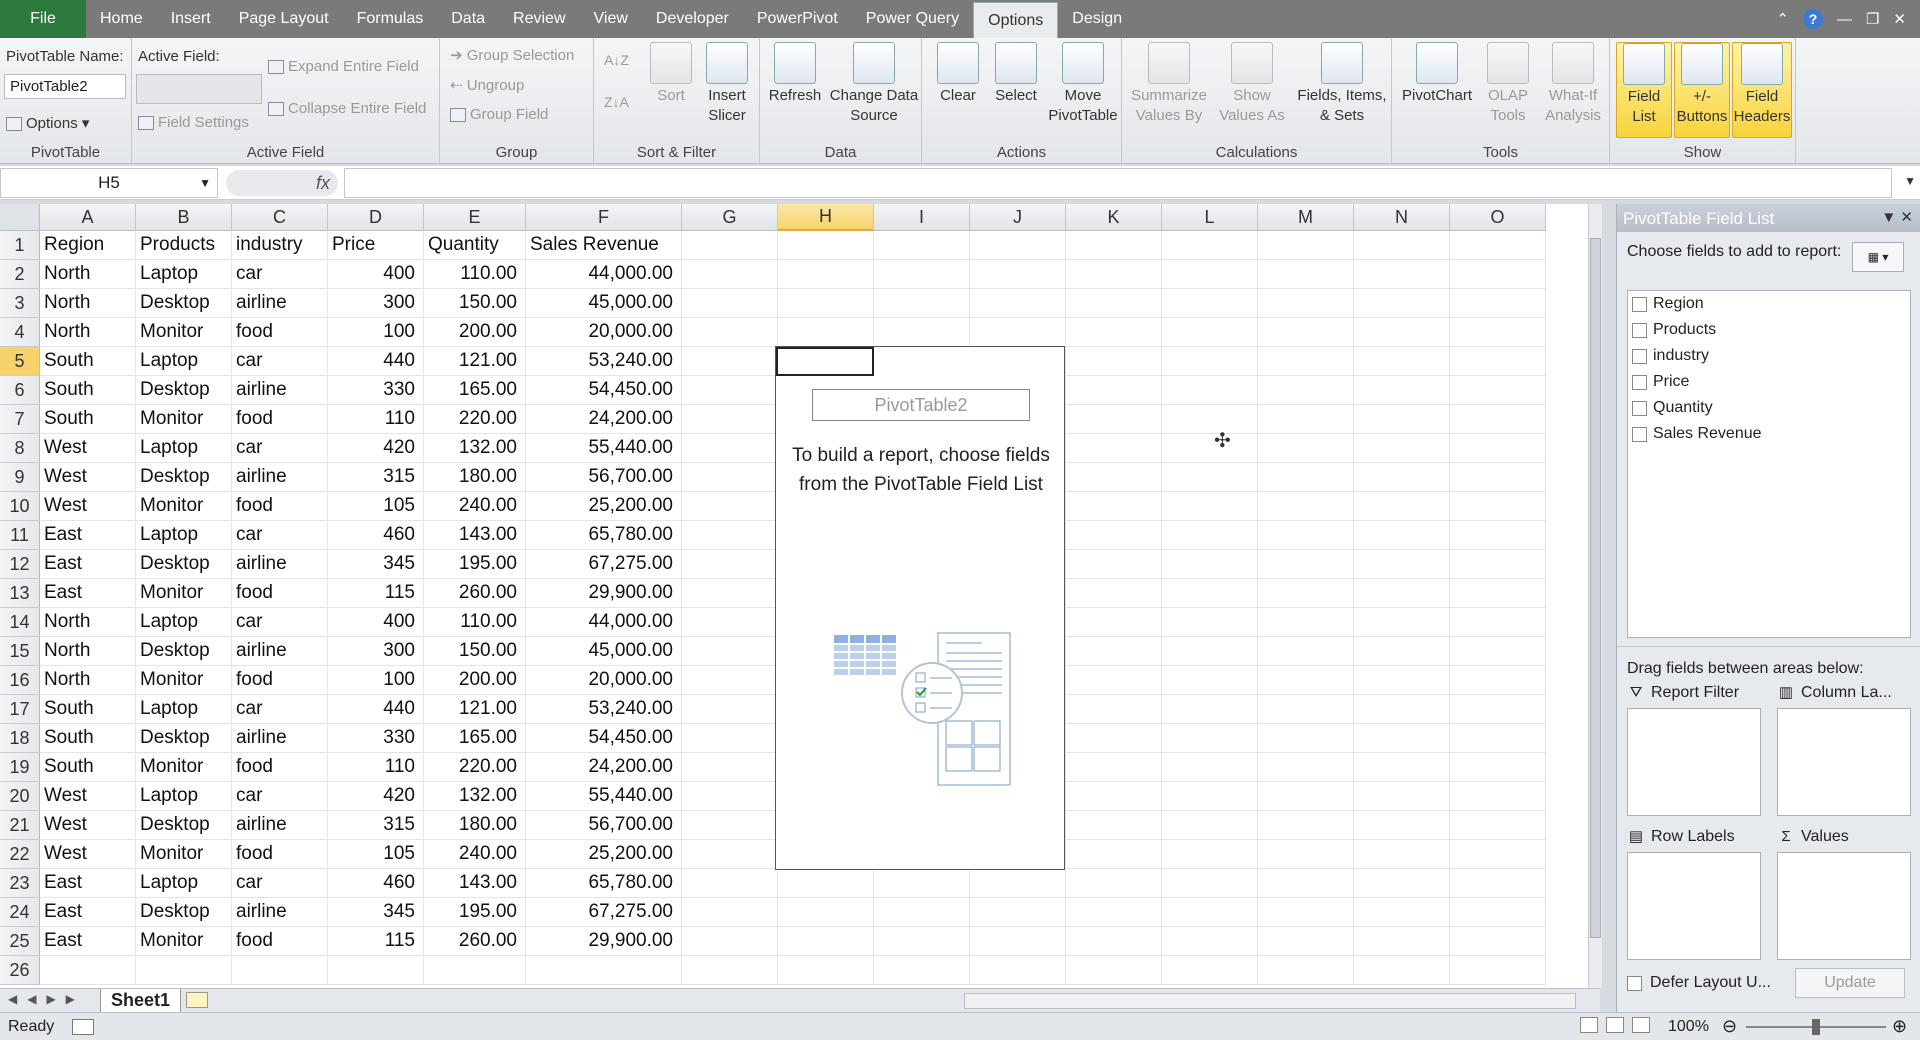 The image size is (1920, 1040). Describe the element at coordinates (616, 102) in the screenshot. I see `sort-descending-icon: Z↓A` at that location.